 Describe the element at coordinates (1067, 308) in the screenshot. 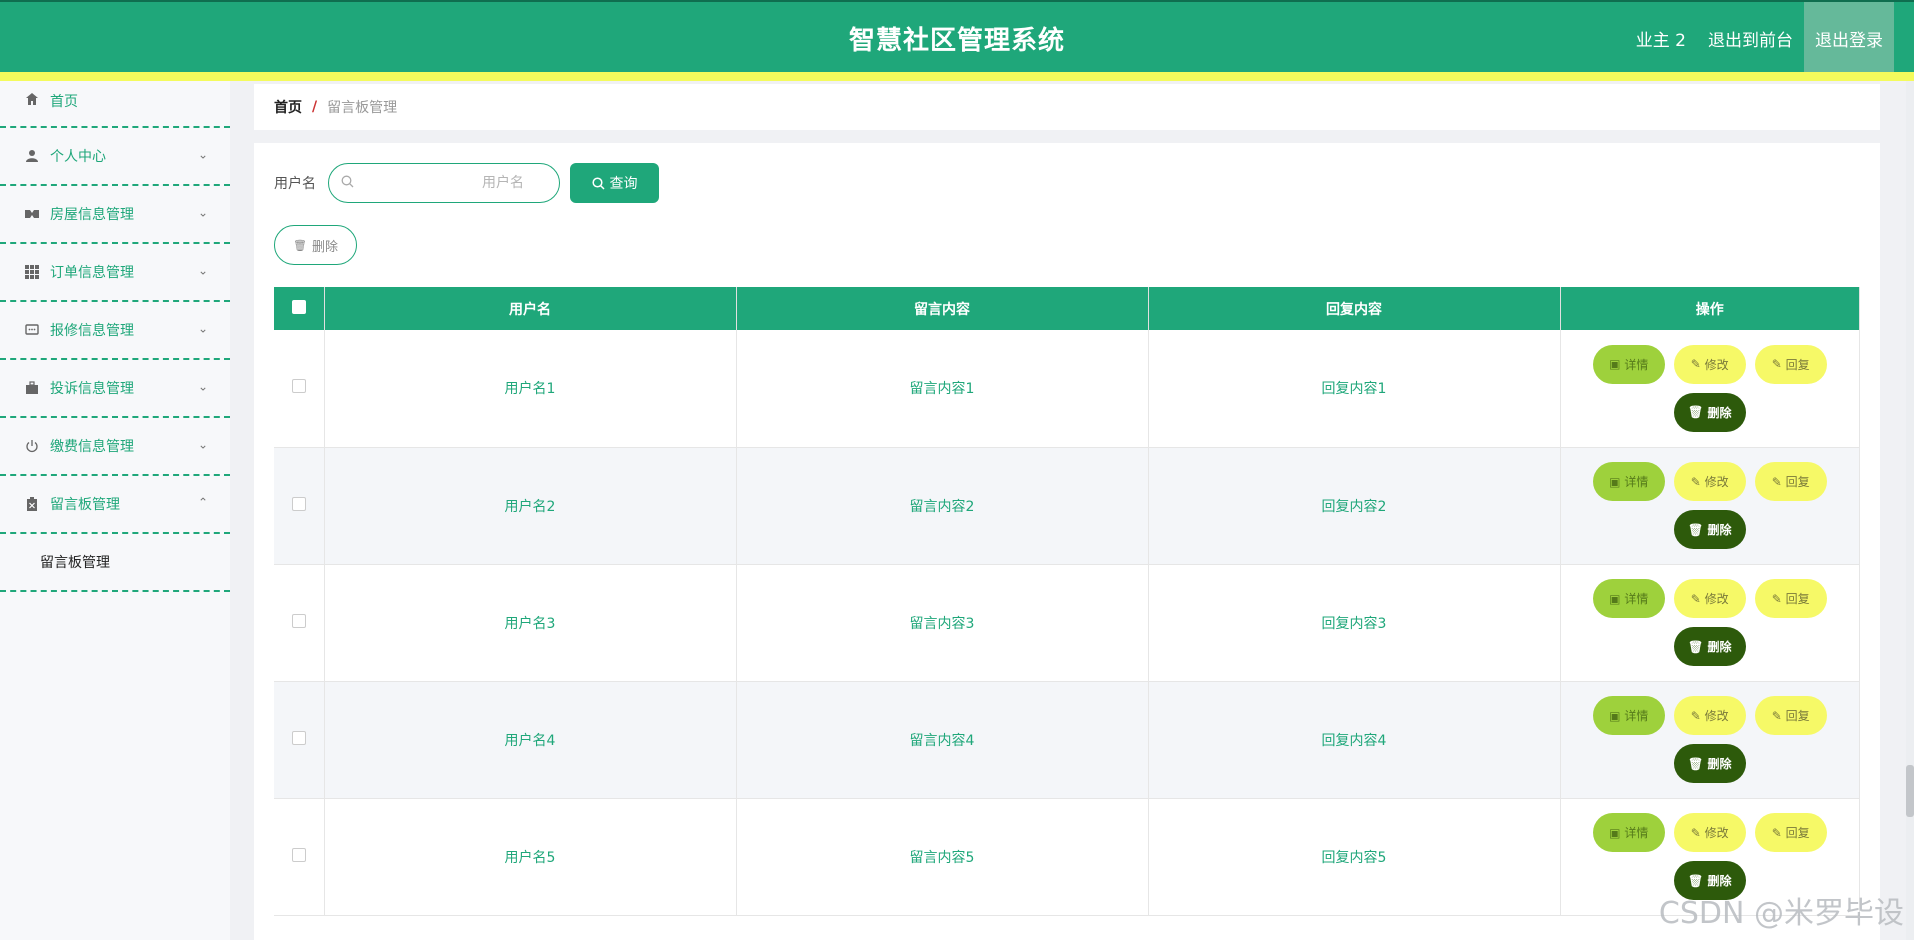

I see `table-header-row: 用户名 留言内容 回复内容 操作` at that location.